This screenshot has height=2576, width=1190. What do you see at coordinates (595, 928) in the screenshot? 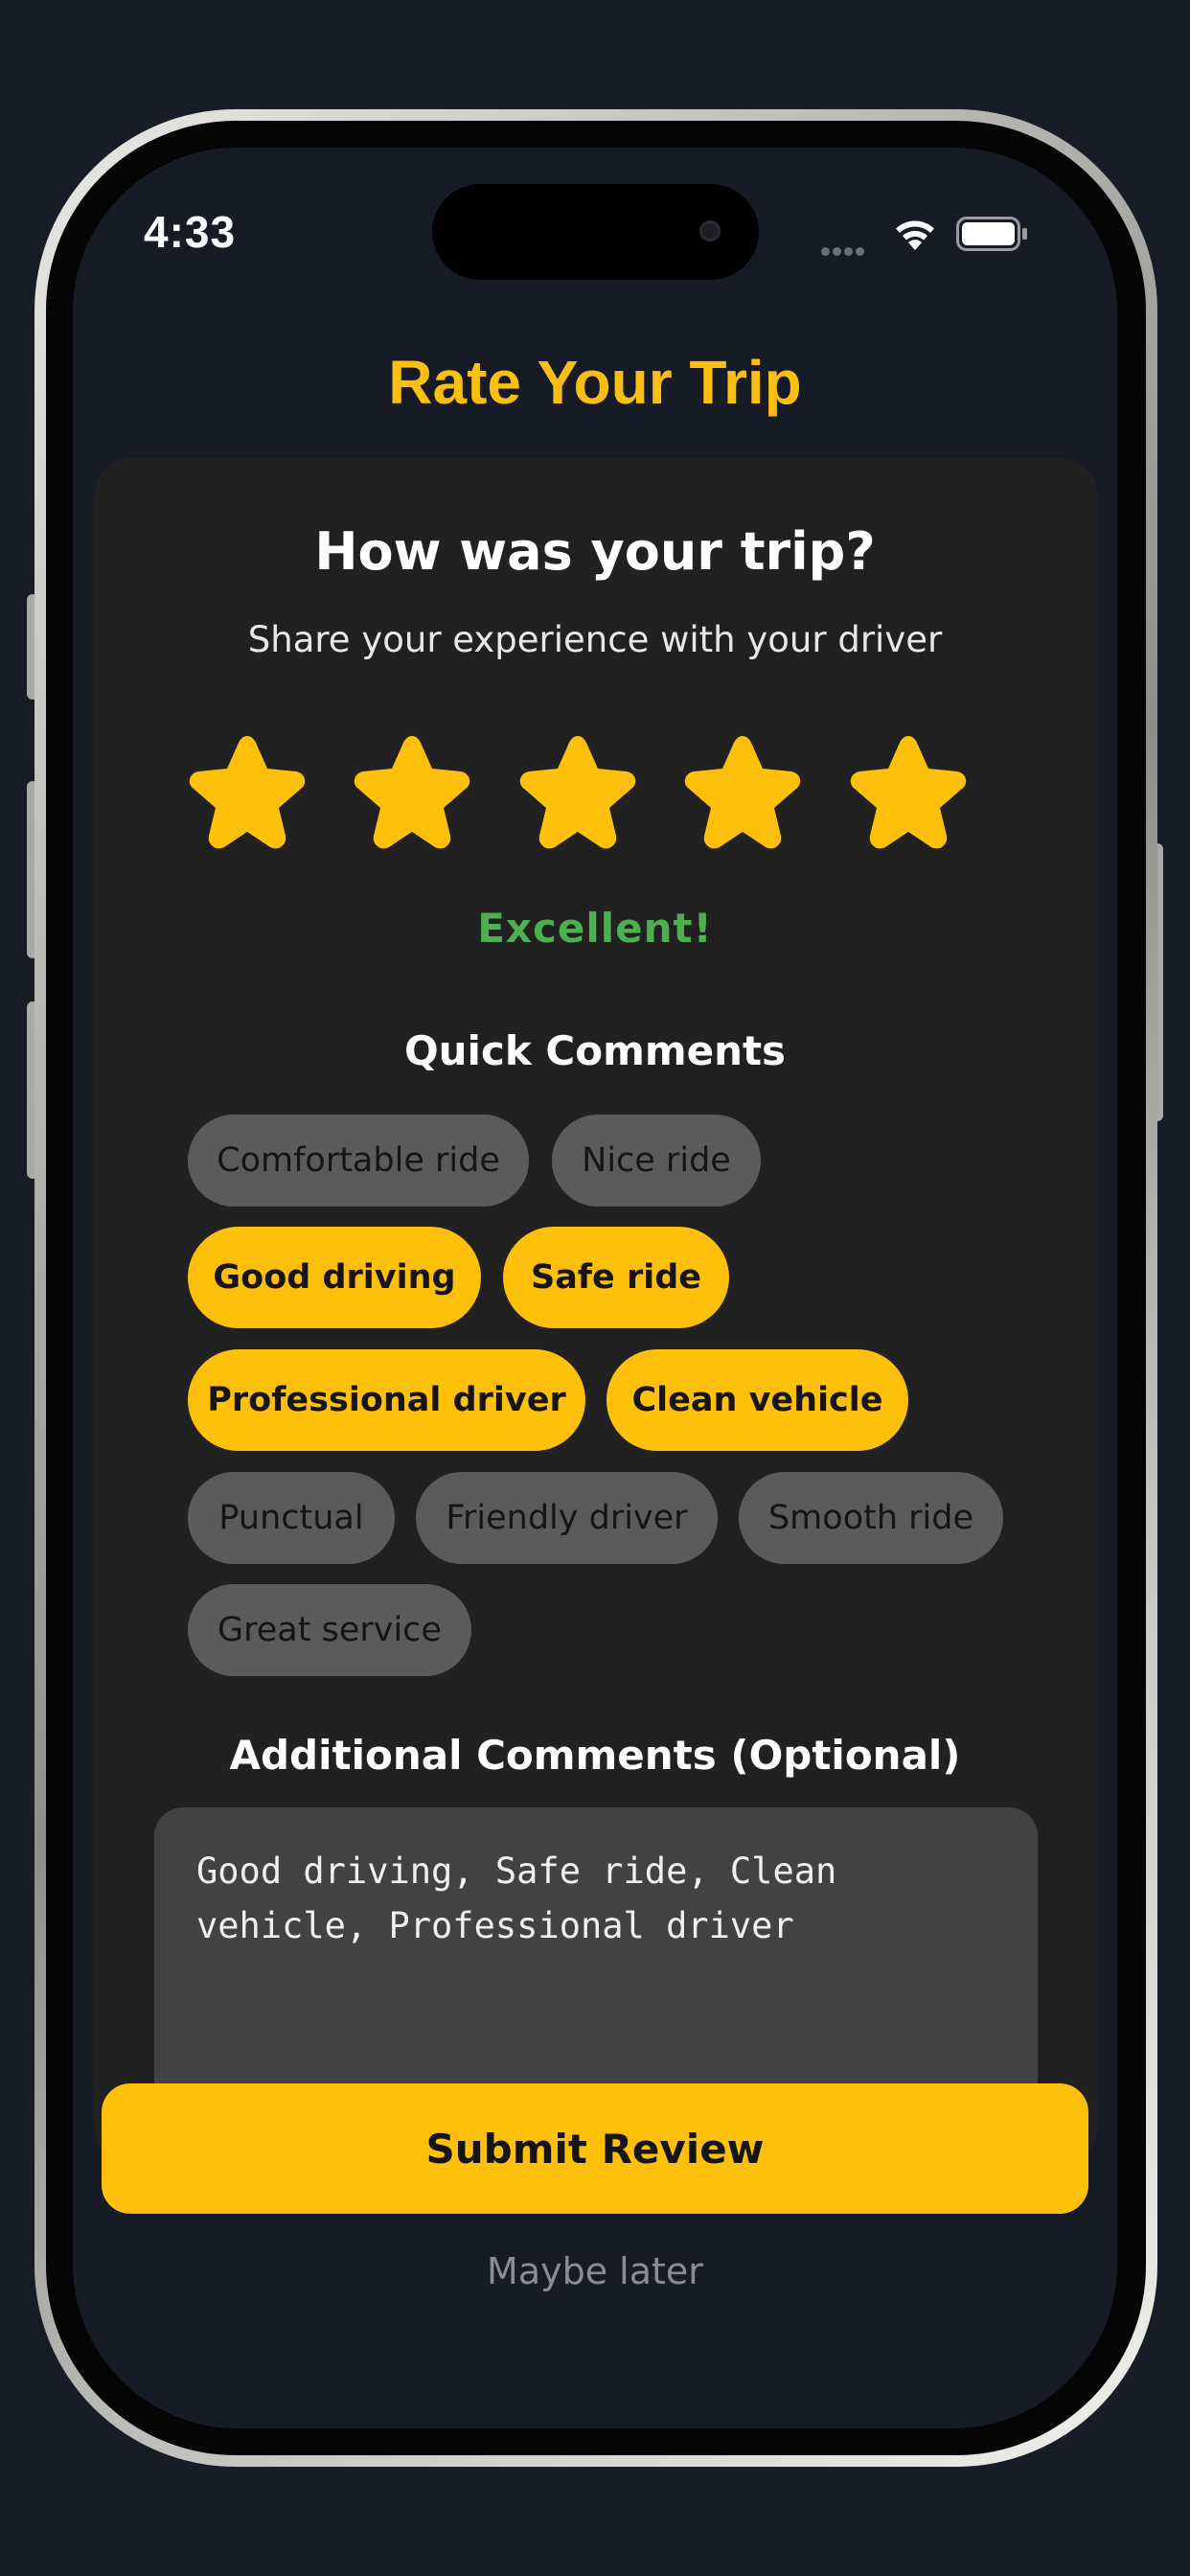
I see `rating-label: Excellent!` at bounding box center [595, 928].